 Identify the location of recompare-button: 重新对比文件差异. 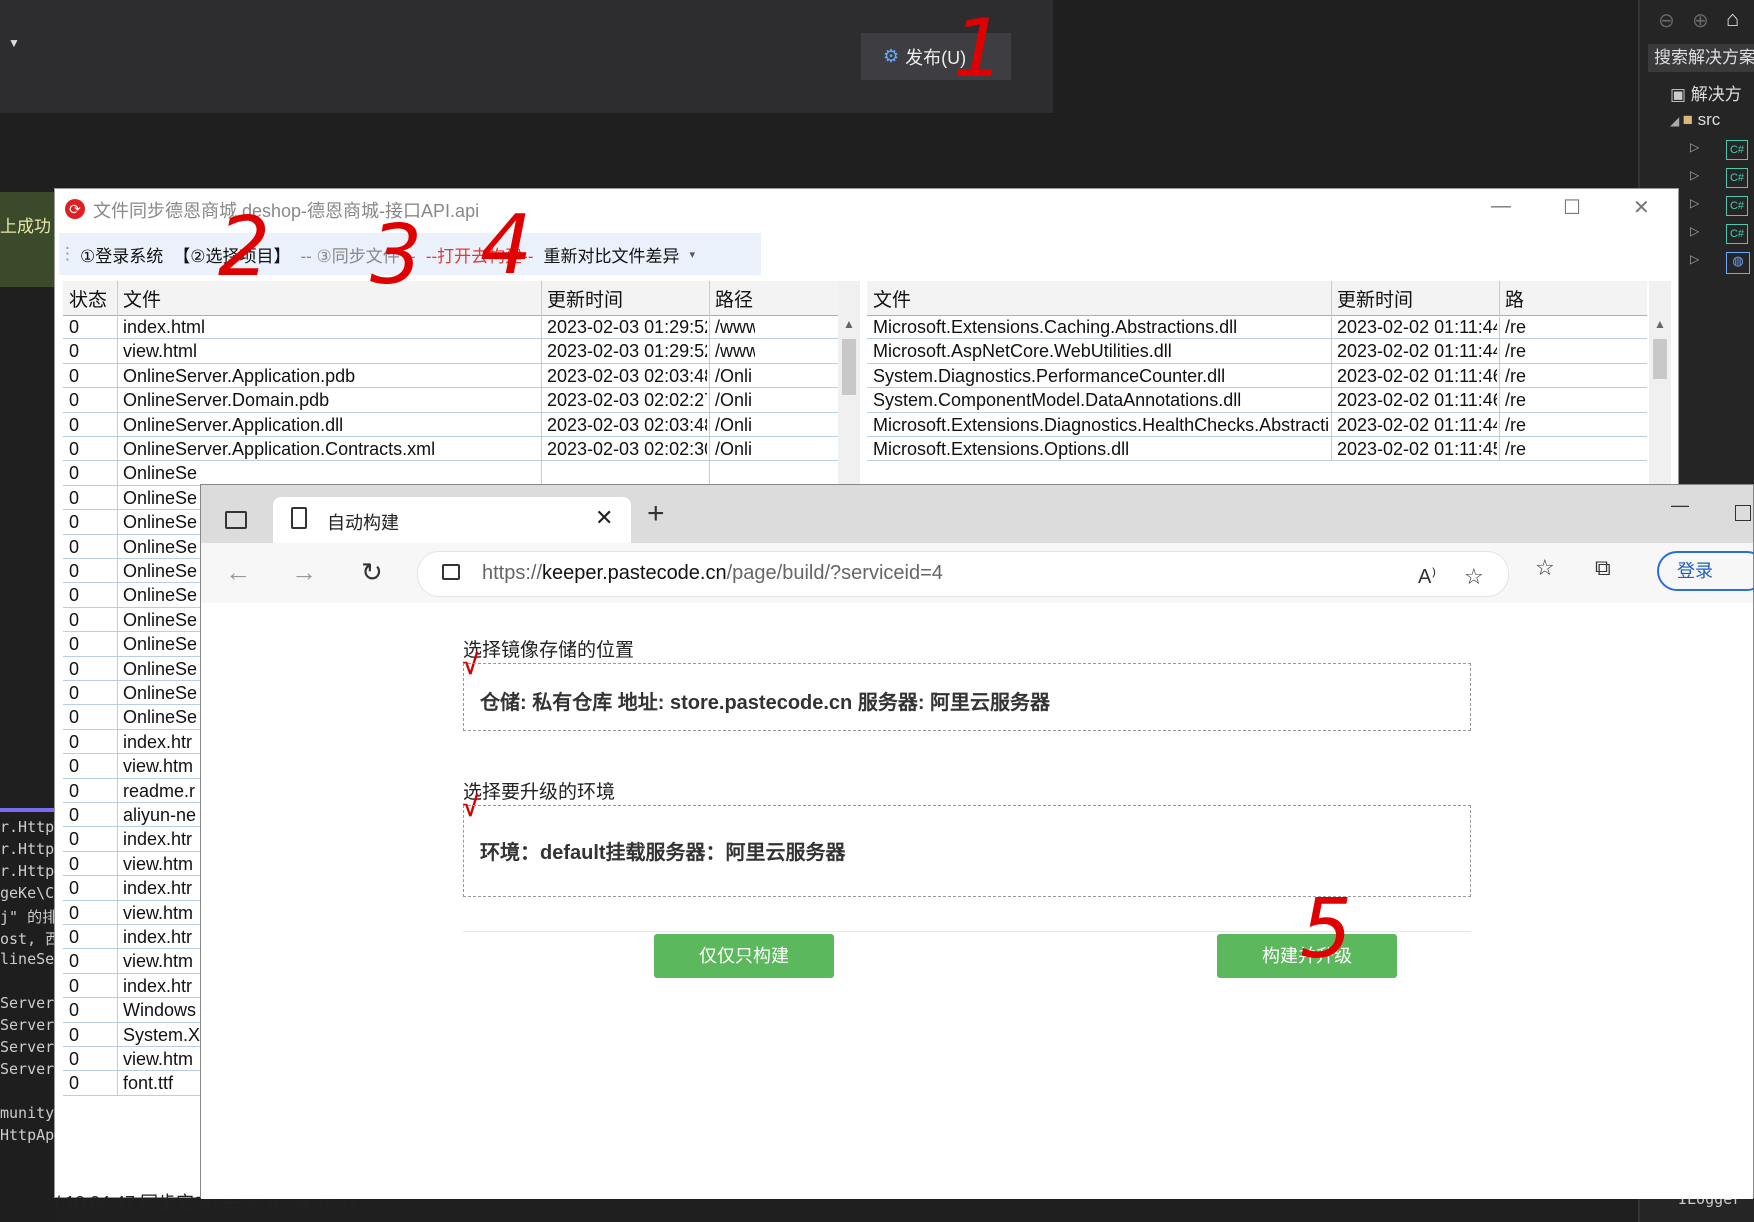
(612, 254).